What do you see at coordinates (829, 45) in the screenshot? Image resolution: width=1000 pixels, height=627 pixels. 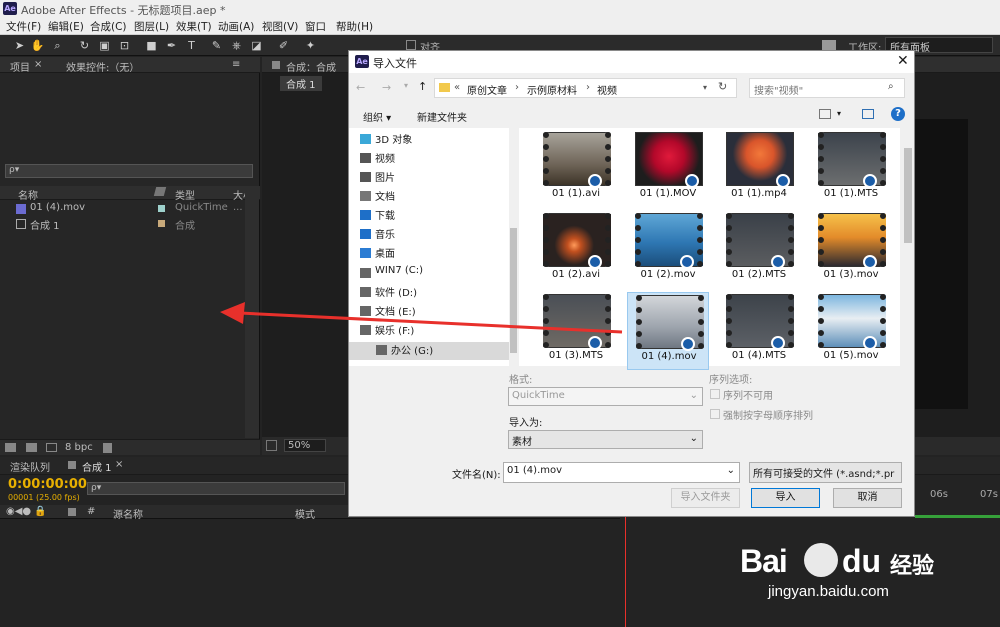 I see `workspace-icon` at bounding box center [829, 45].